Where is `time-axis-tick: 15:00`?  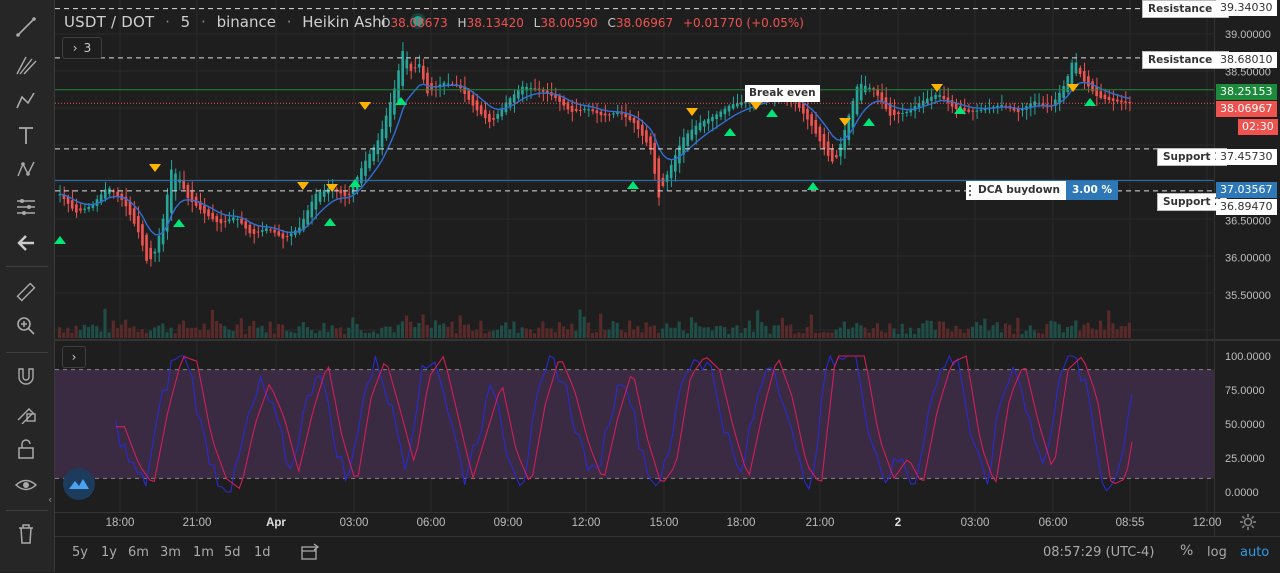
time-axis-tick: 15:00 is located at coordinates (664, 523).